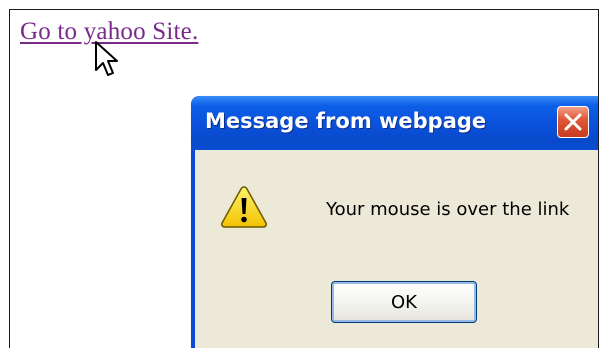  I want to click on close-button, so click(573, 122).